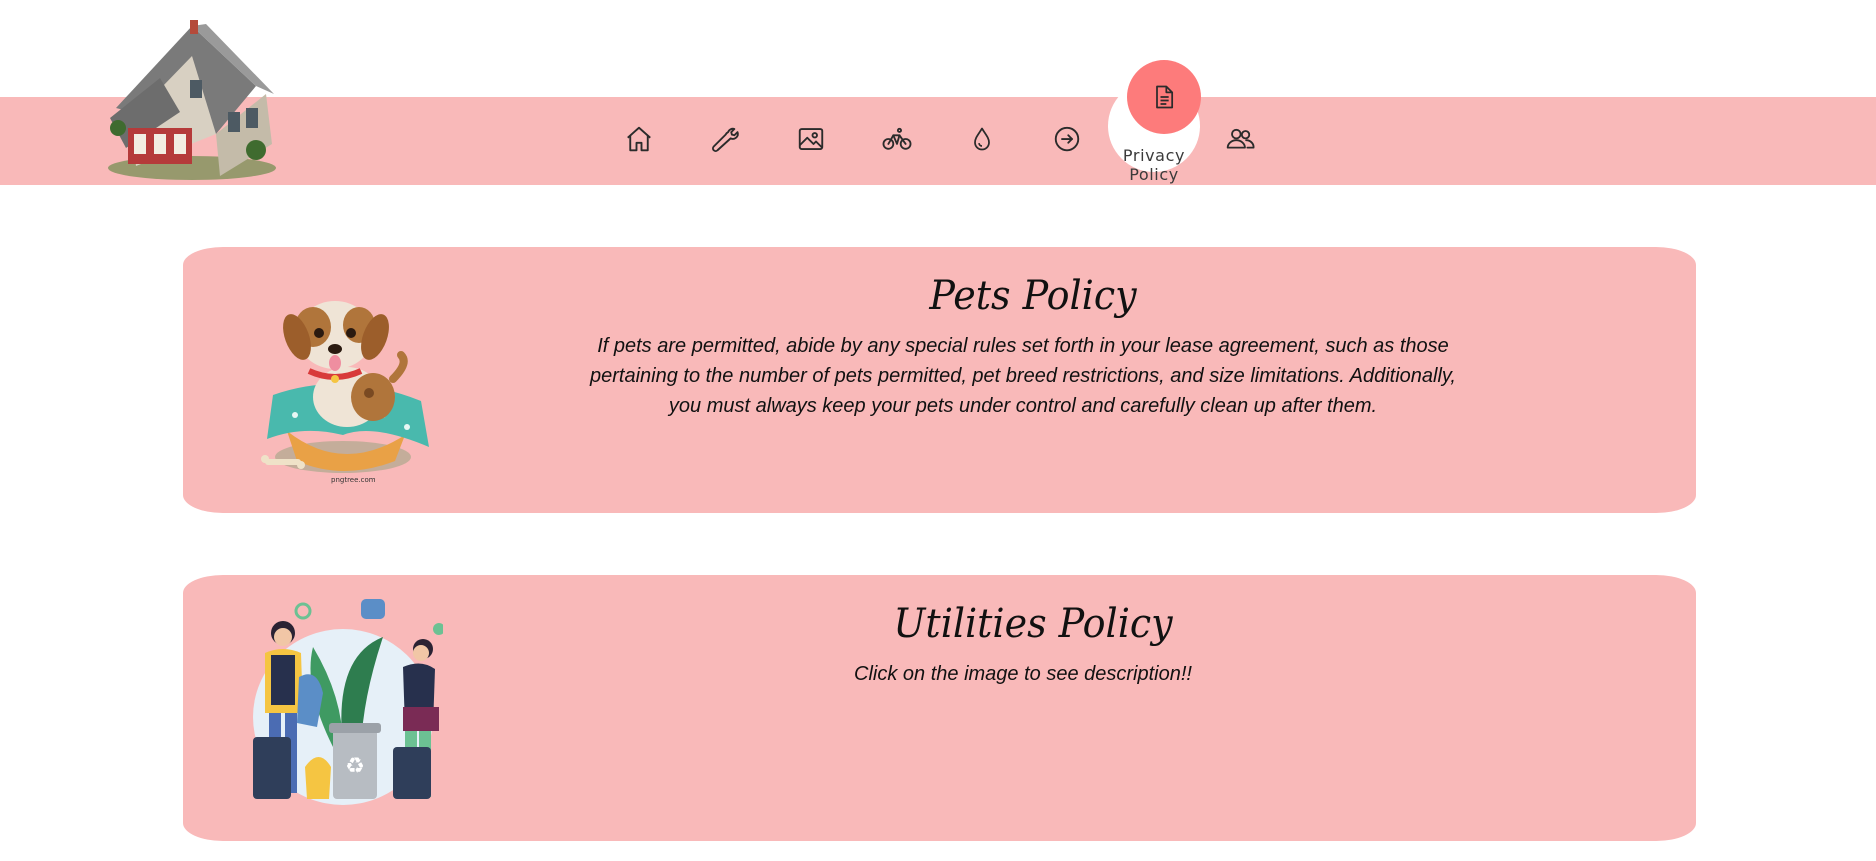 Image resolution: width=1876 pixels, height=861 pixels. I want to click on nav-item-home, so click(639, 139).